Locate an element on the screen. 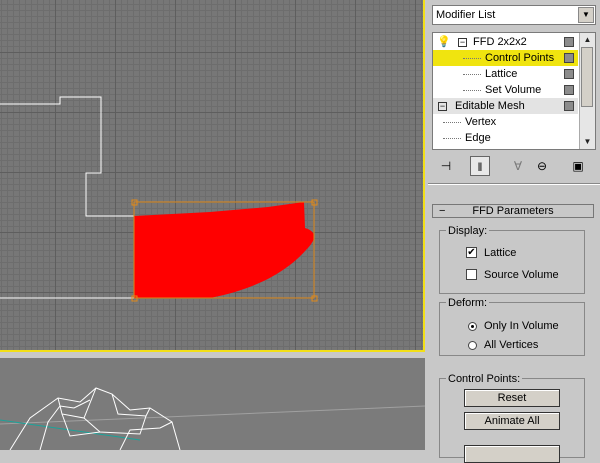 Image resolution: width=600 pixels, height=463 pixels. group-title: Control Points: is located at coordinates (484, 379).